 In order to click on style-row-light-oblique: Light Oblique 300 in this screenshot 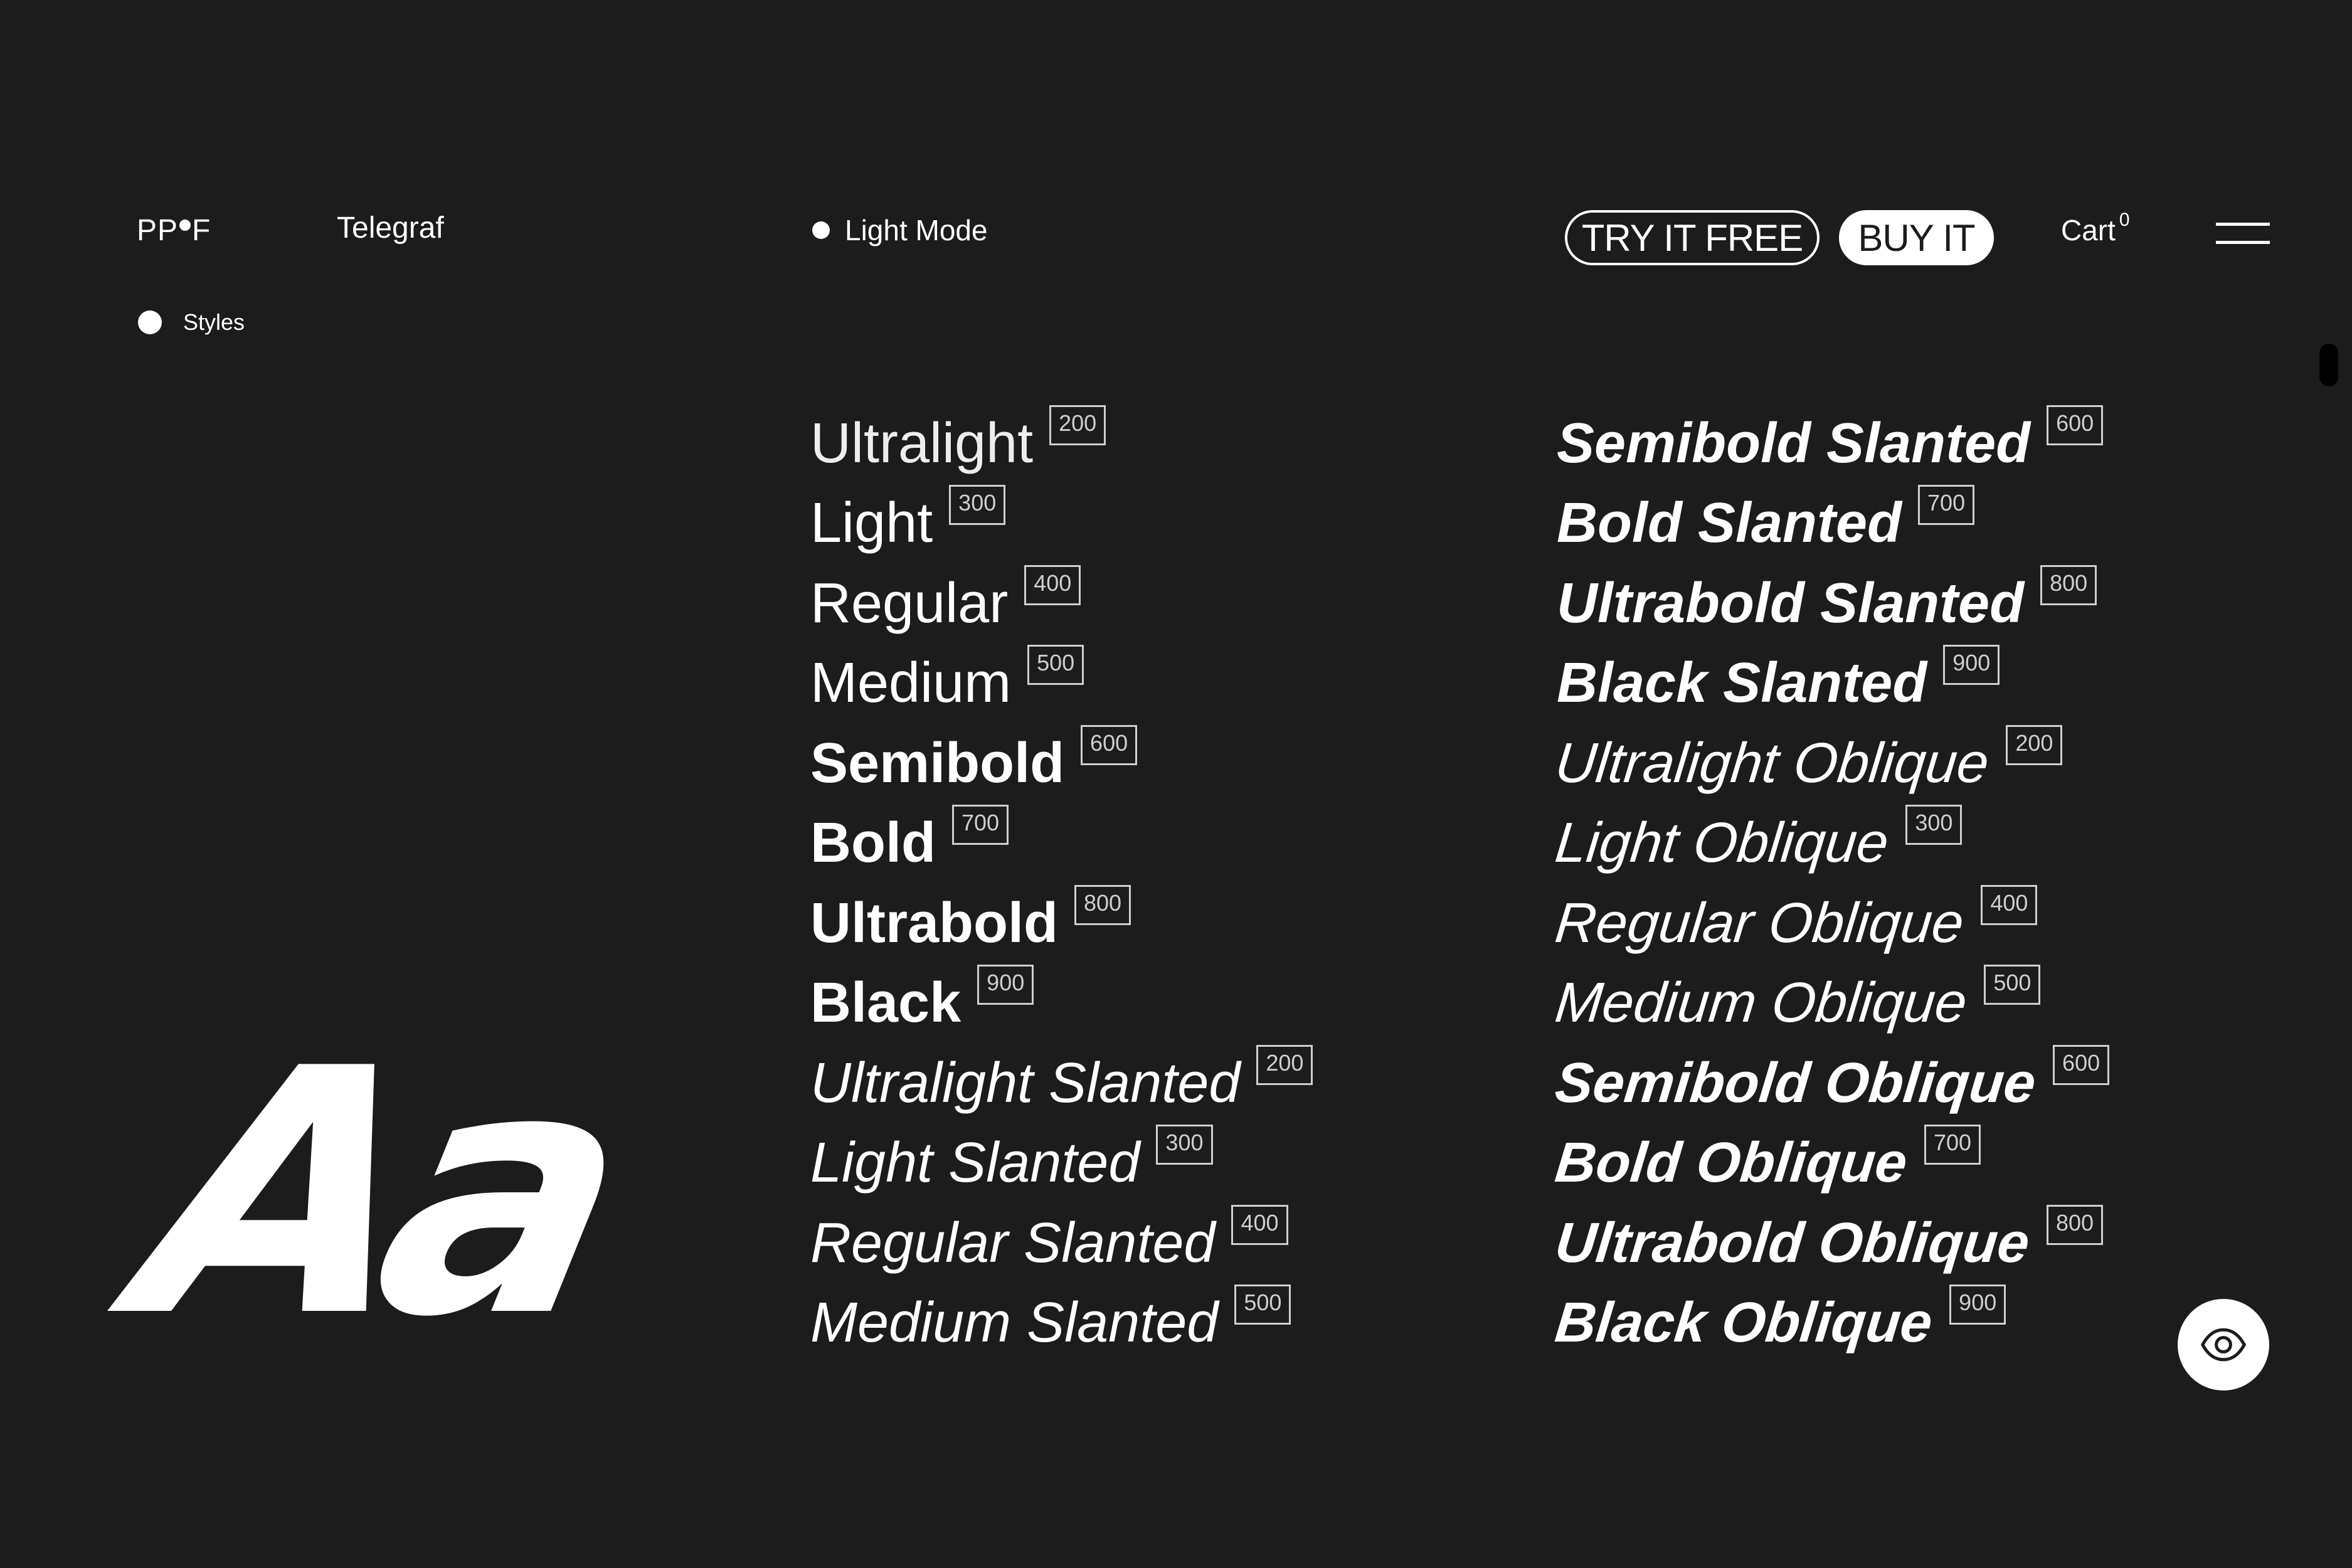, I will do `click(1758, 833)`.